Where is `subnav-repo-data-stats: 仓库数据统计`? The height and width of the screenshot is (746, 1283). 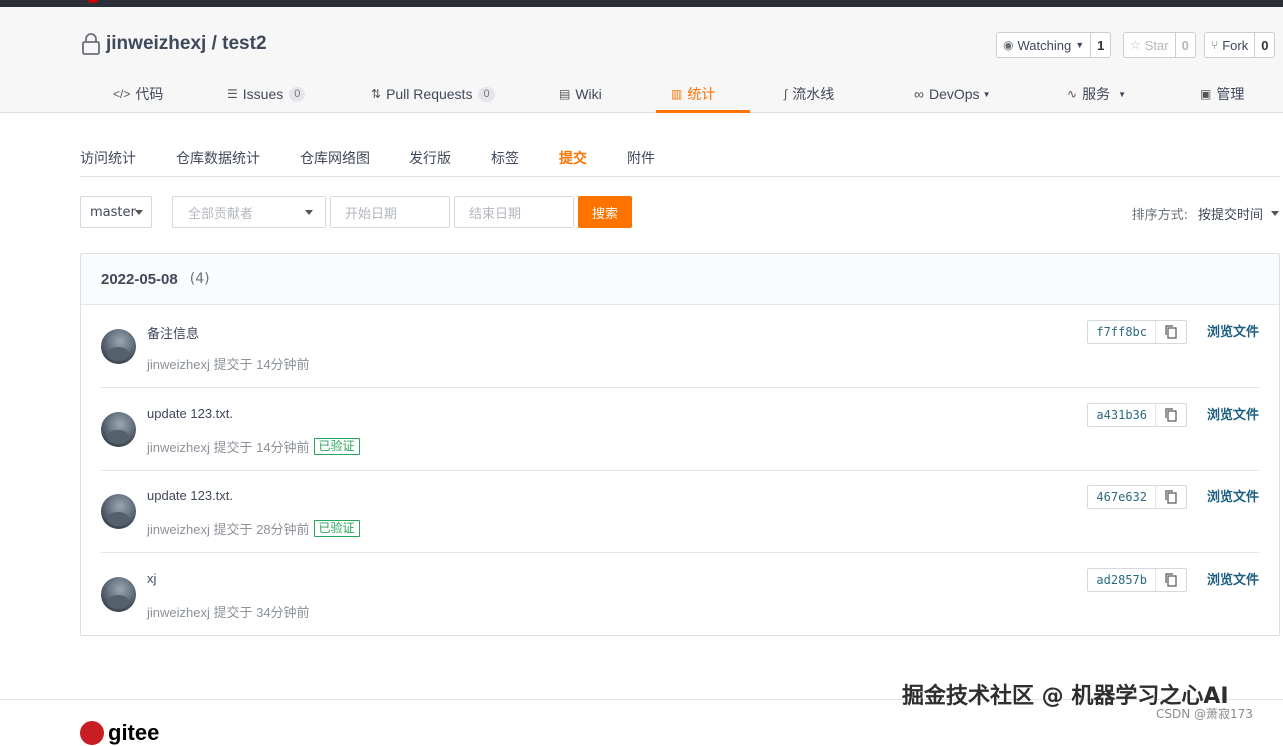
subnav-repo-data-stats: 仓库数据统计 is located at coordinates (218, 158).